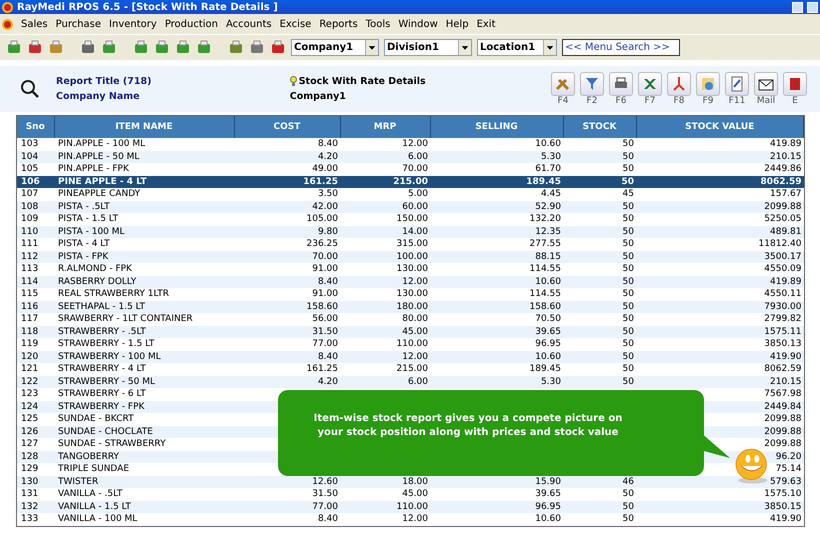 Image resolution: width=820 pixels, height=540 pixels. What do you see at coordinates (35, 232) in the screenshot?
I see `table-cell: 110` at bounding box center [35, 232].